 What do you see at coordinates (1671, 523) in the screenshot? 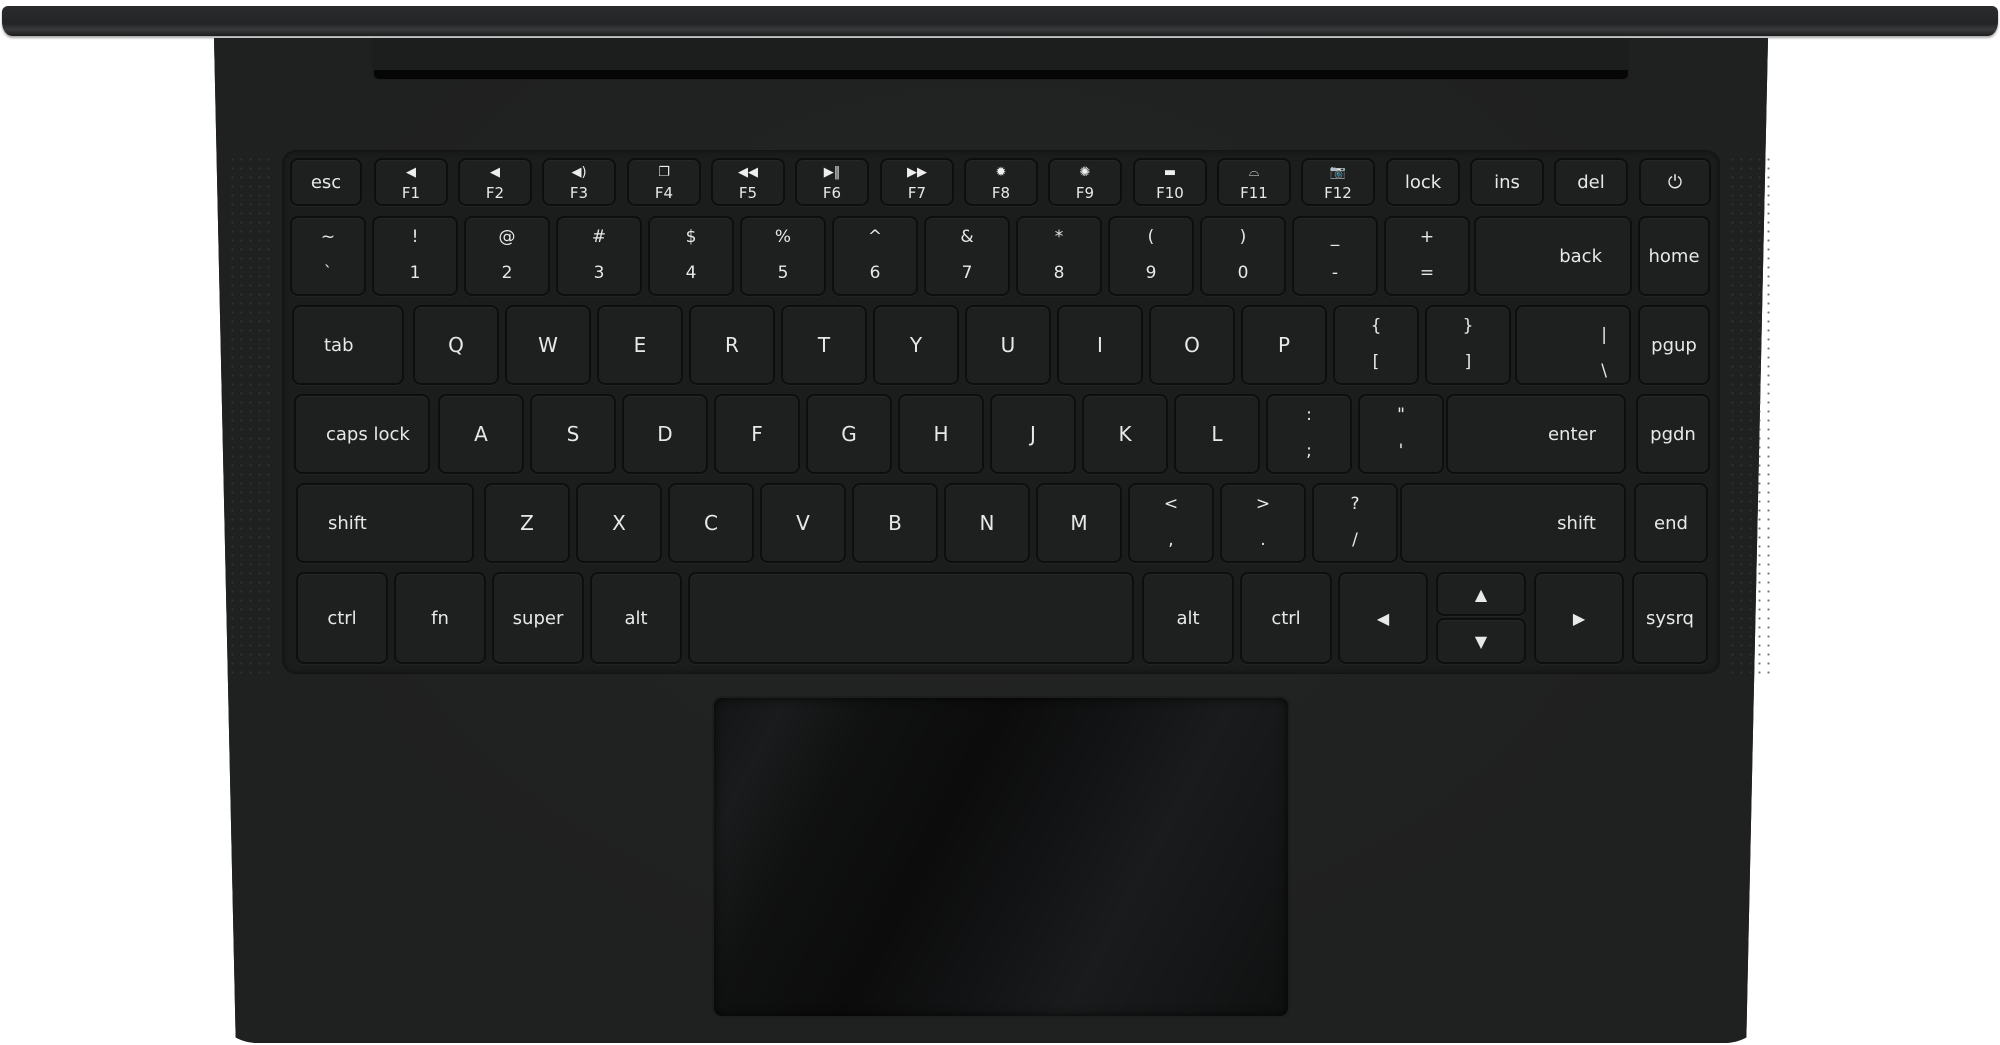
I see `key-end: end` at bounding box center [1671, 523].